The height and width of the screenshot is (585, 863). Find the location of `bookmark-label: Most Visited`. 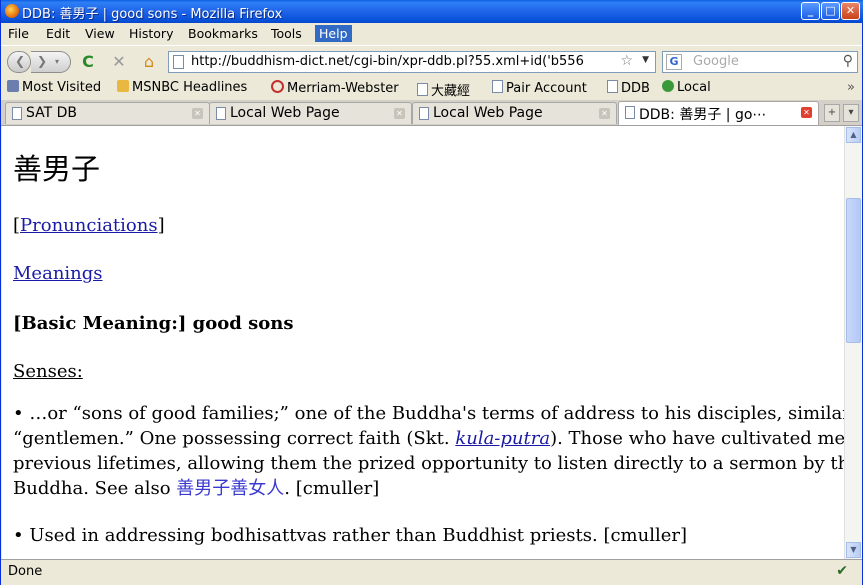

bookmark-label: Most Visited is located at coordinates (62, 87).